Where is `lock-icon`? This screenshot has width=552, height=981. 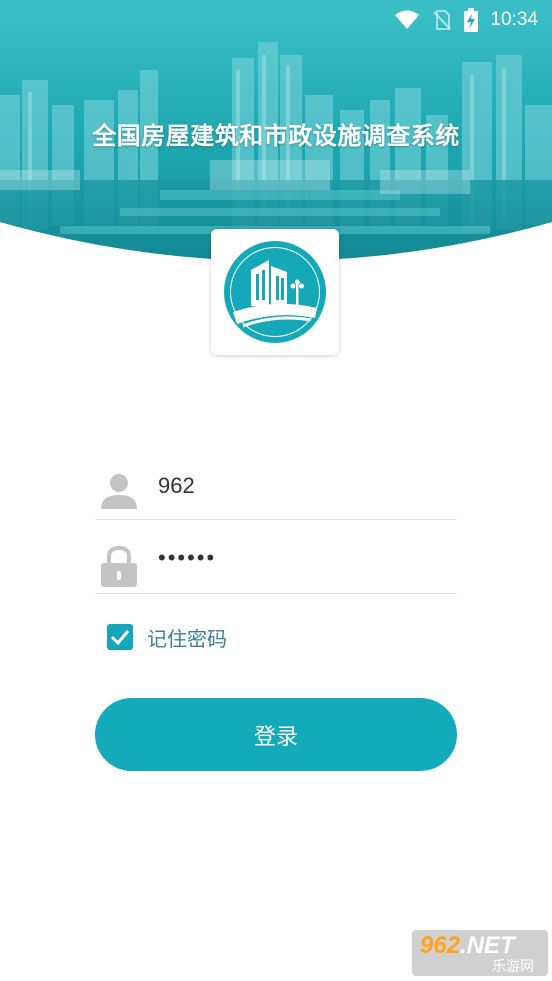
lock-icon is located at coordinates (119, 569).